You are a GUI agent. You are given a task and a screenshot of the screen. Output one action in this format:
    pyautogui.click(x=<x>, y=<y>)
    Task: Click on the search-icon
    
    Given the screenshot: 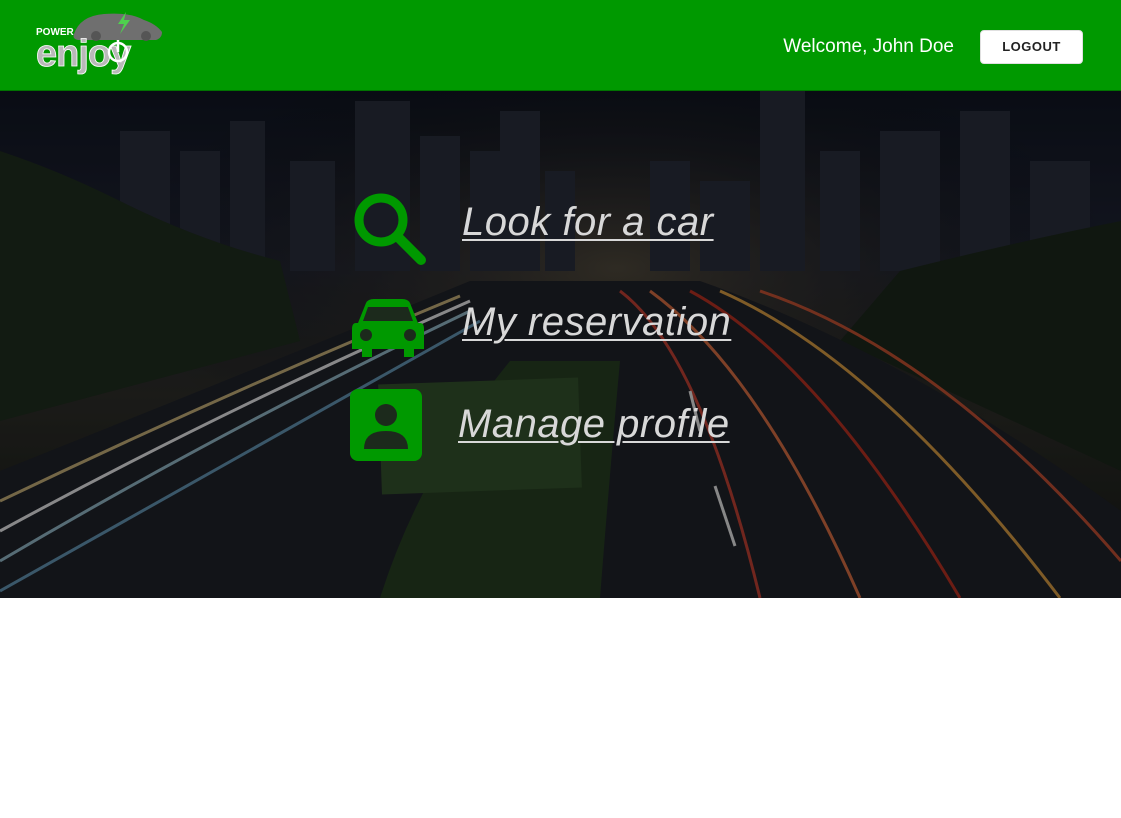 What is the action you would take?
    pyautogui.click(x=389, y=228)
    